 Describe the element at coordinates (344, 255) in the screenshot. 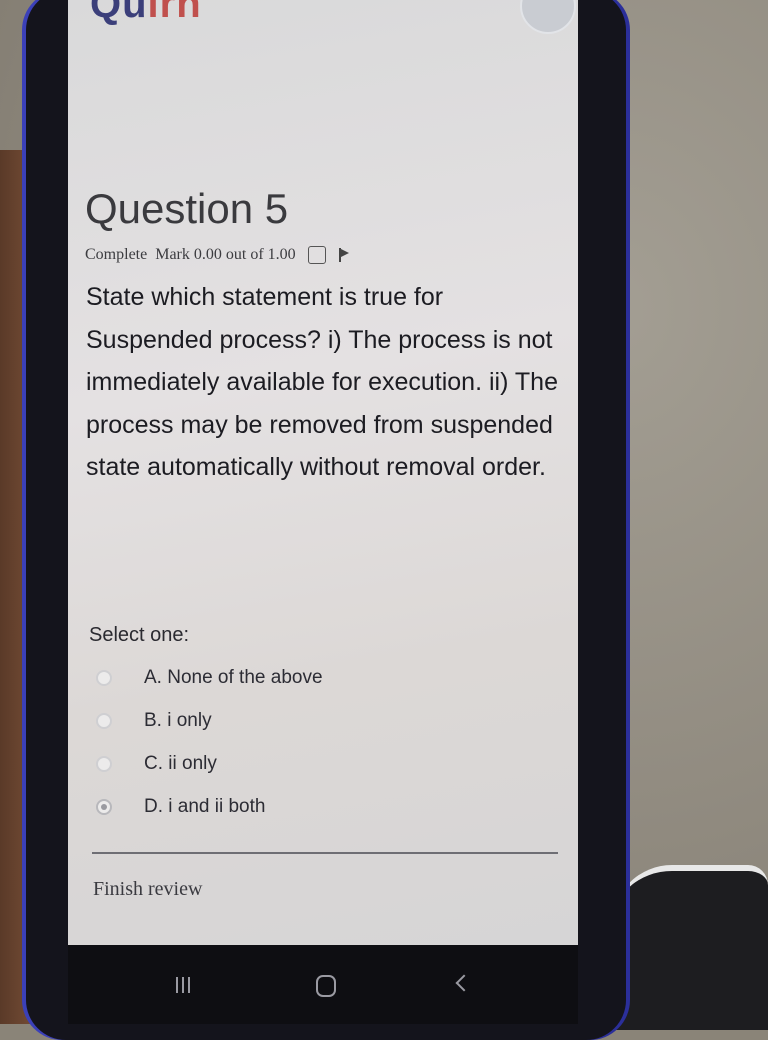

I see `flag-icon` at that location.